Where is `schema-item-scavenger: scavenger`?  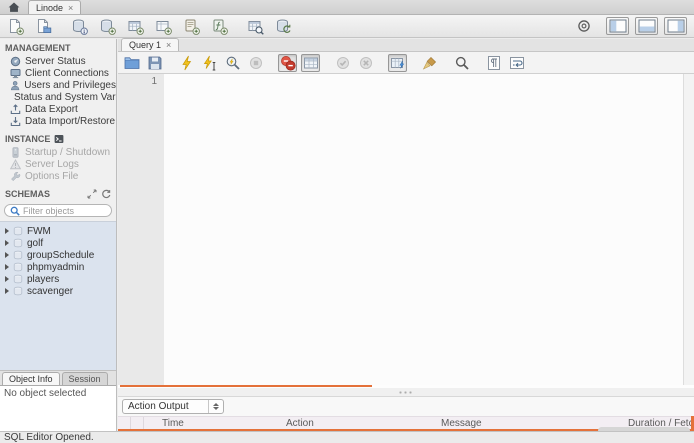
schema-item-scavenger: scavenger is located at coordinates (58, 291).